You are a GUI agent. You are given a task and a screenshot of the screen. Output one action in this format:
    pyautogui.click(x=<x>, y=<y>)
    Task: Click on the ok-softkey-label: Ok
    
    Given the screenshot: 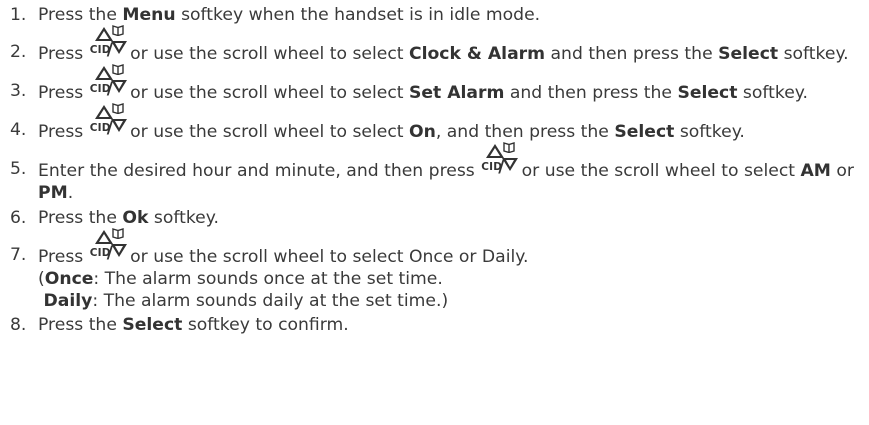 What is the action you would take?
    pyautogui.click(x=135, y=218)
    